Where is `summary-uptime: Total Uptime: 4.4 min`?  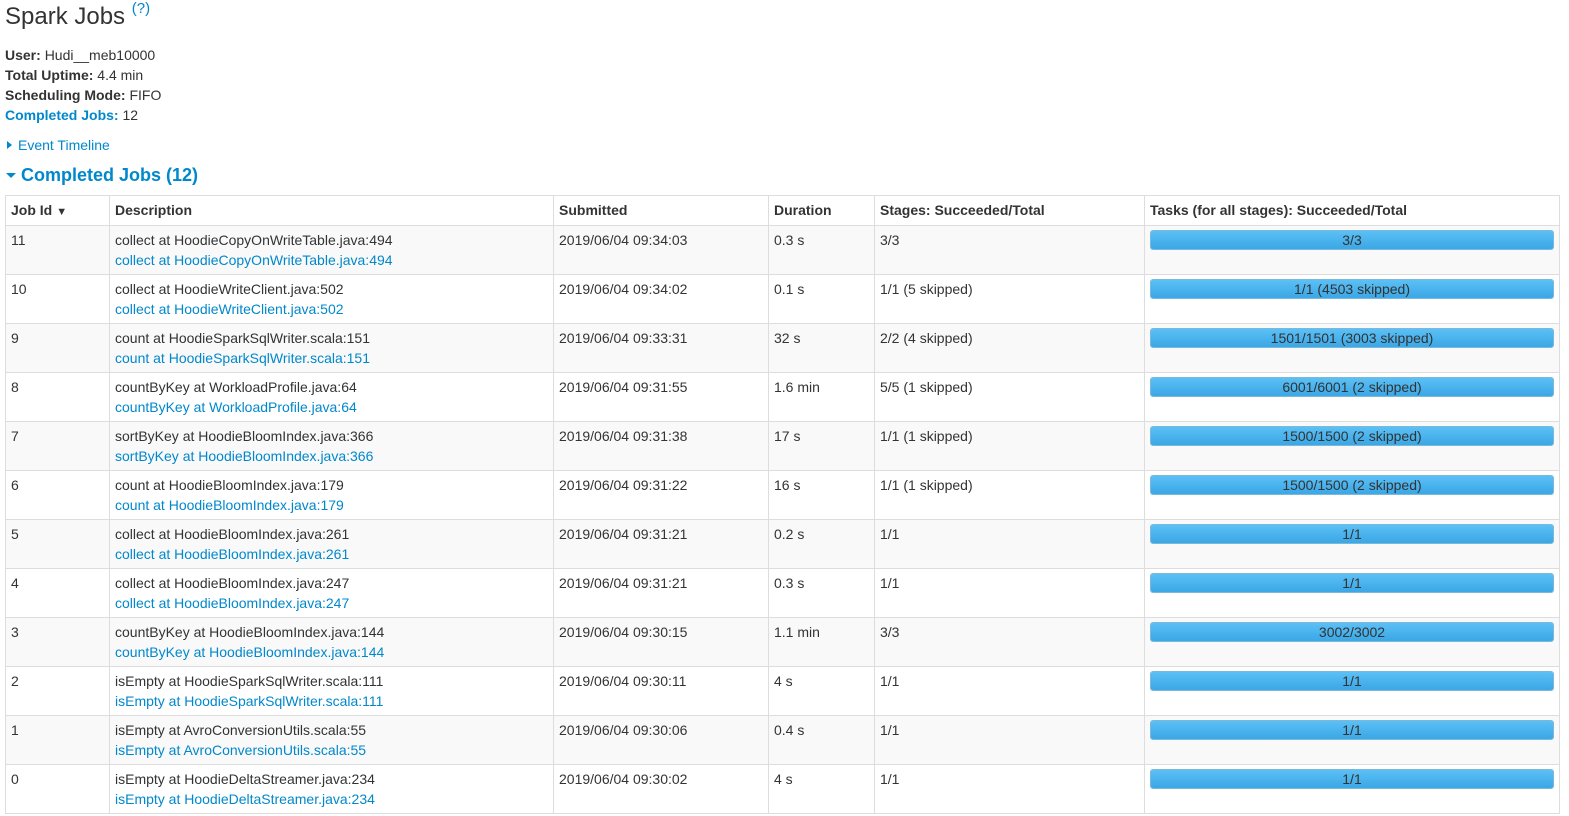
summary-uptime: Total Uptime: 4.4 min is located at coordinates (83, 75).